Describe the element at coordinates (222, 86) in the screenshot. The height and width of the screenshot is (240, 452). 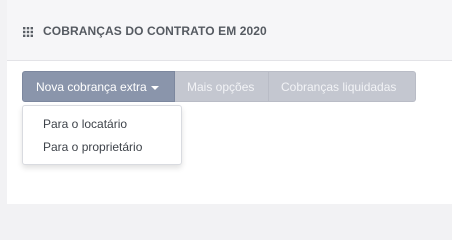
I see `more-options-button: Mais opções` at that location.